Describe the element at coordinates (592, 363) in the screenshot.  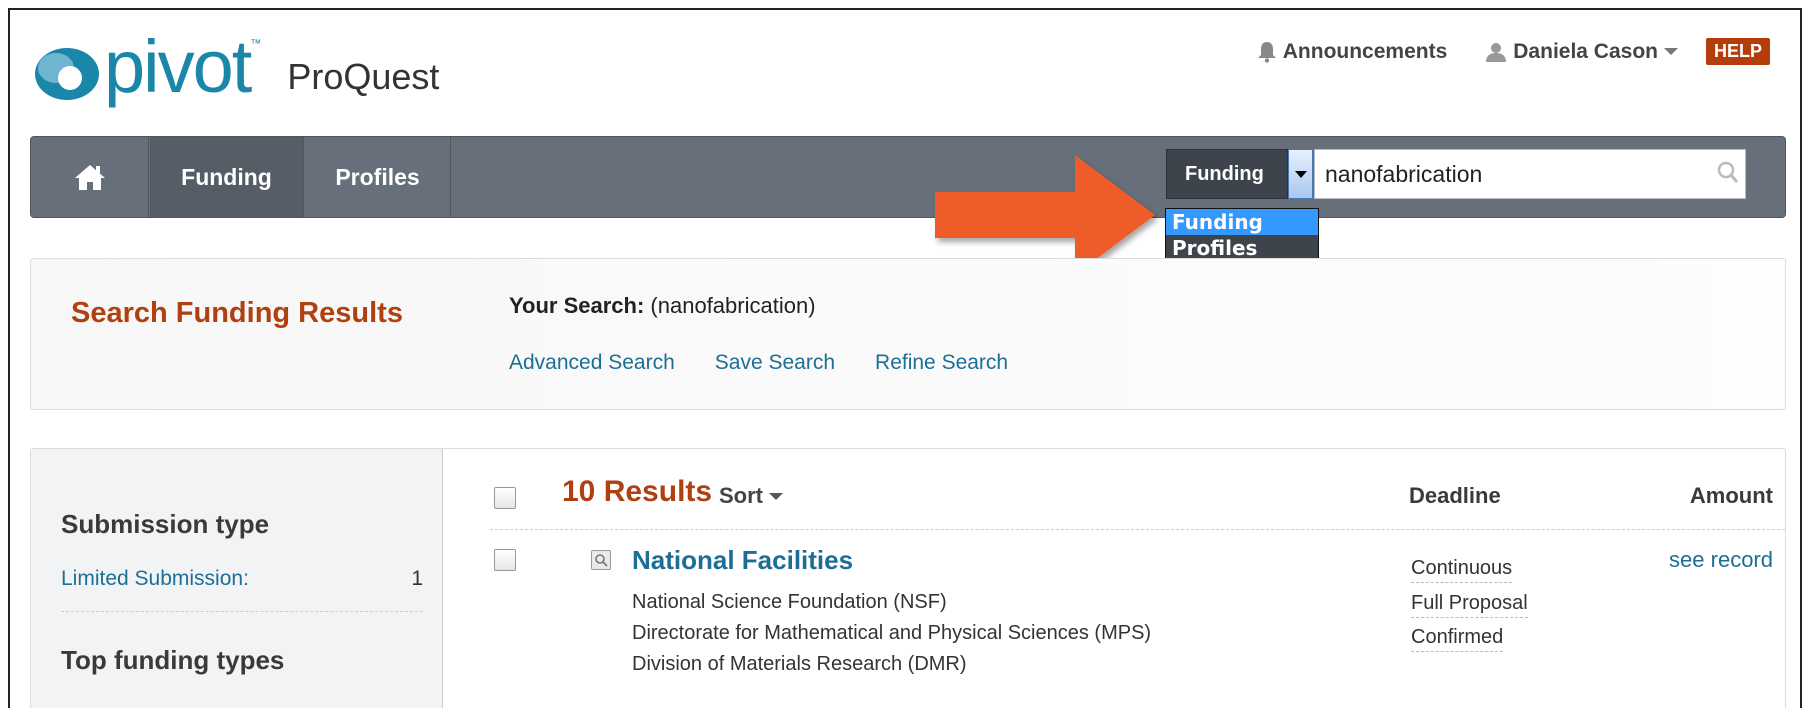
I see `advanced-search-link: Advanced Search` at that location.